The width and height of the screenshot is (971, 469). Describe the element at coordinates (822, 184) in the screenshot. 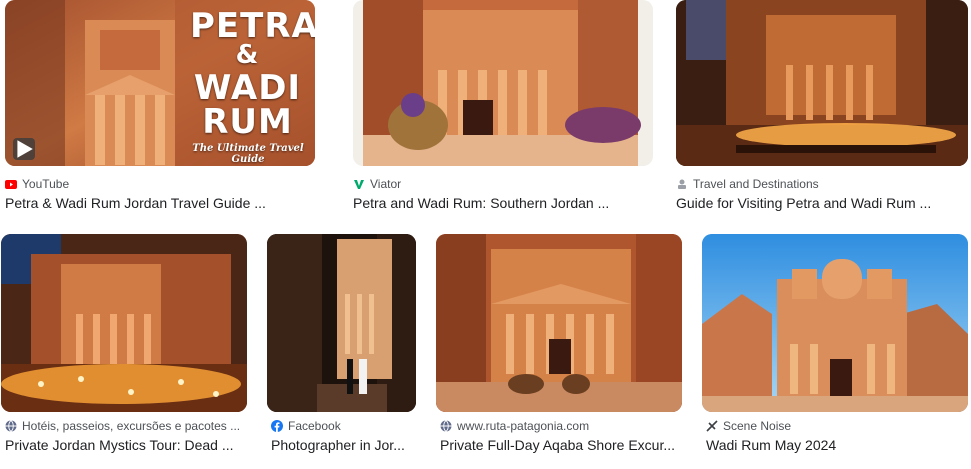

I see `result-source: Travel and Destinations` at that location.